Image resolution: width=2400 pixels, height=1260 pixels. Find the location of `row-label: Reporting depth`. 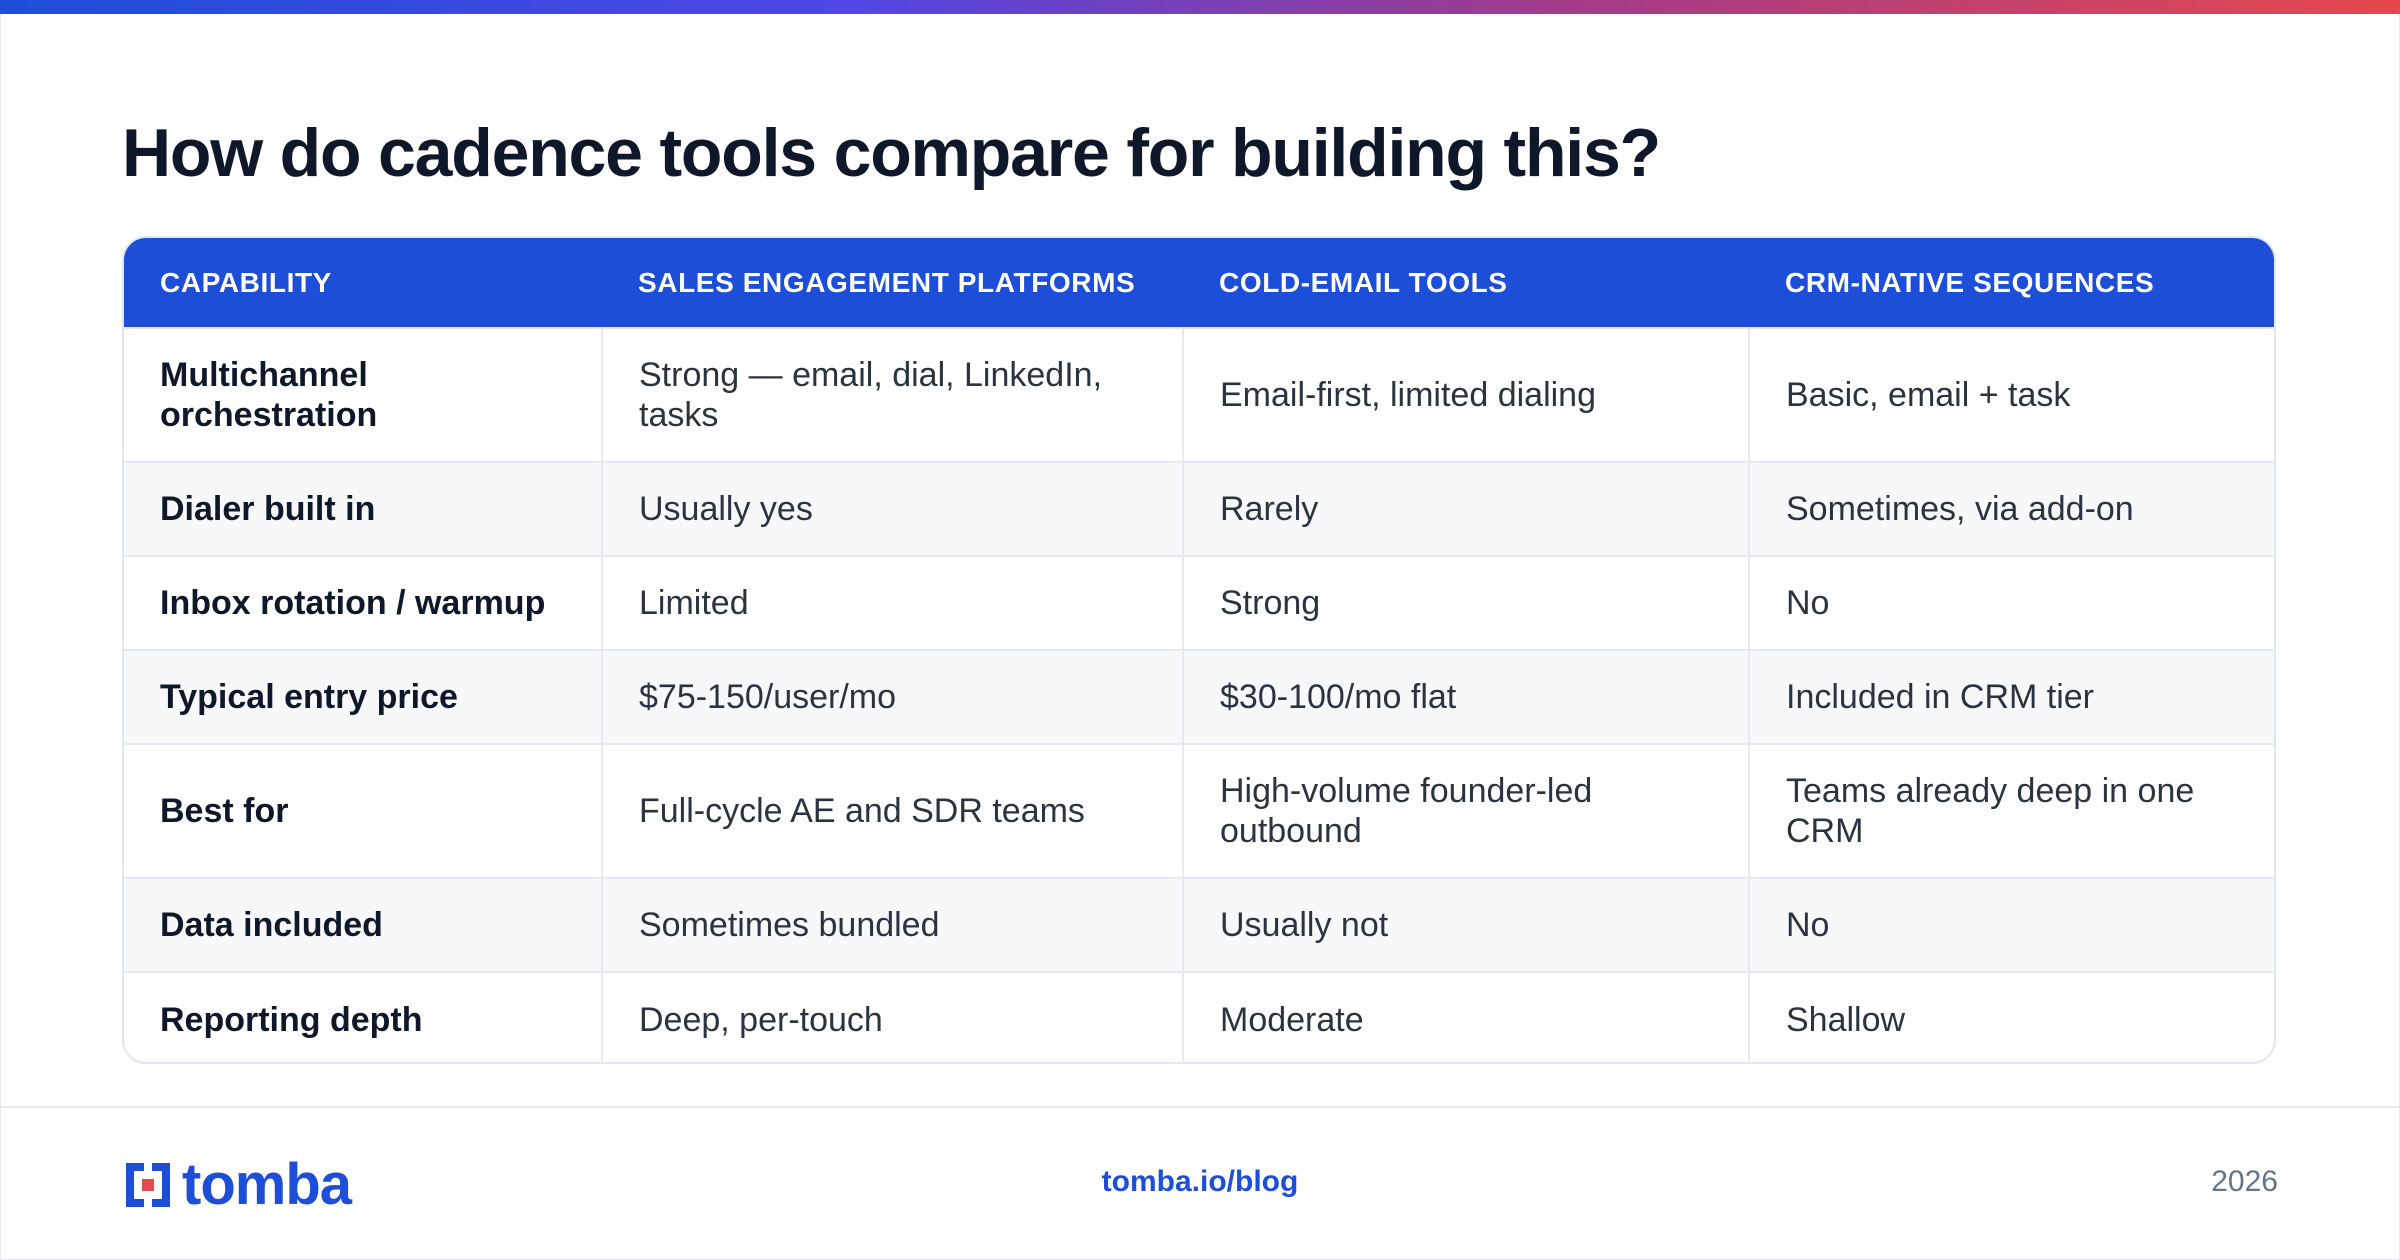

row-label: Reporting depth is located at coordinates (363, 1016).